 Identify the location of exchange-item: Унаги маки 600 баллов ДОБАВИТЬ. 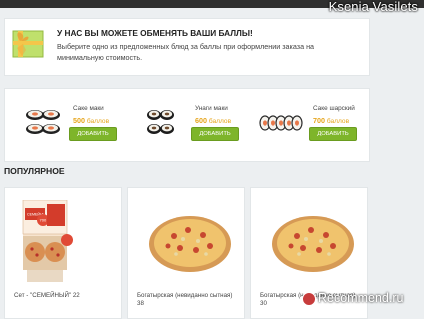
(188, 126).